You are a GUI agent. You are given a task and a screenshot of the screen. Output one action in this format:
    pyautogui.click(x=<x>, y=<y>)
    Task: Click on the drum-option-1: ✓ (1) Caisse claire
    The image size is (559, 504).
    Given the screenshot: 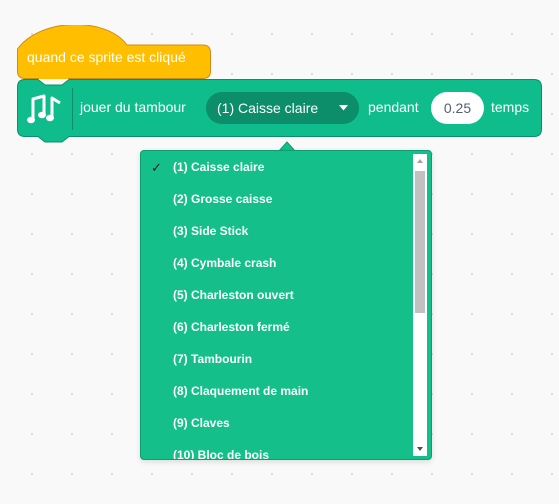 What is the action you would take?
    pyautogui.click(x=276, y=167)
    